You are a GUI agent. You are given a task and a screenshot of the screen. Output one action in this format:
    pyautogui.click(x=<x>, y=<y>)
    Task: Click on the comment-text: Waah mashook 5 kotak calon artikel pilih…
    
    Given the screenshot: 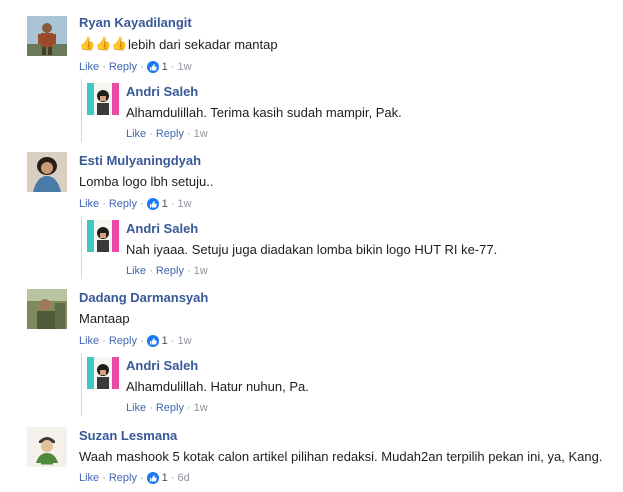 What is the action you would take?
    pyautogui.click(x=341, y=456)
    